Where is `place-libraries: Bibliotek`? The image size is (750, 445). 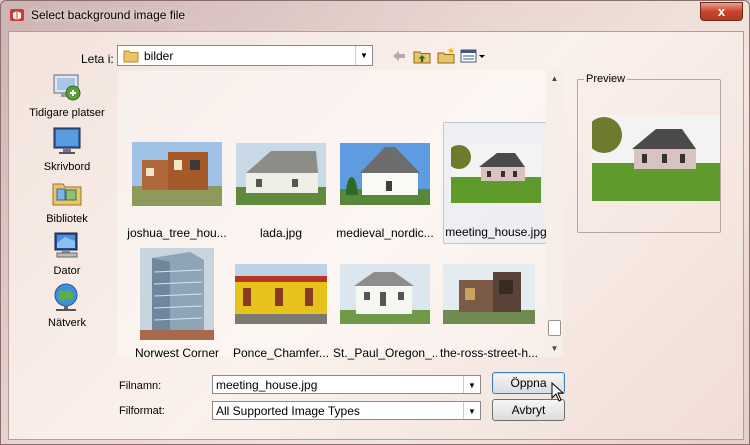 place-libraries: Bibliotek is located at coordinates (67, 201).